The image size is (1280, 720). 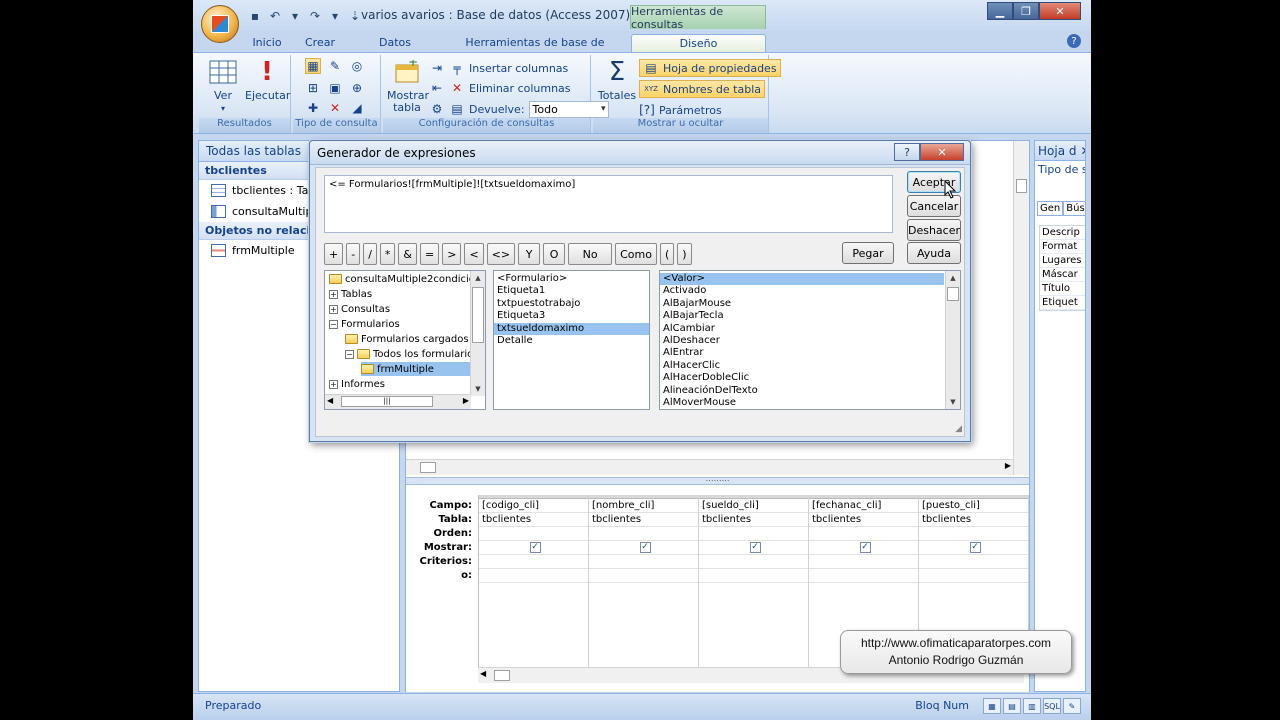 What do you see at coordinates (952, 340) in the screenshot?
I see `right-list-vscroll: ▲ ▼` at bounding box center [952, 340].